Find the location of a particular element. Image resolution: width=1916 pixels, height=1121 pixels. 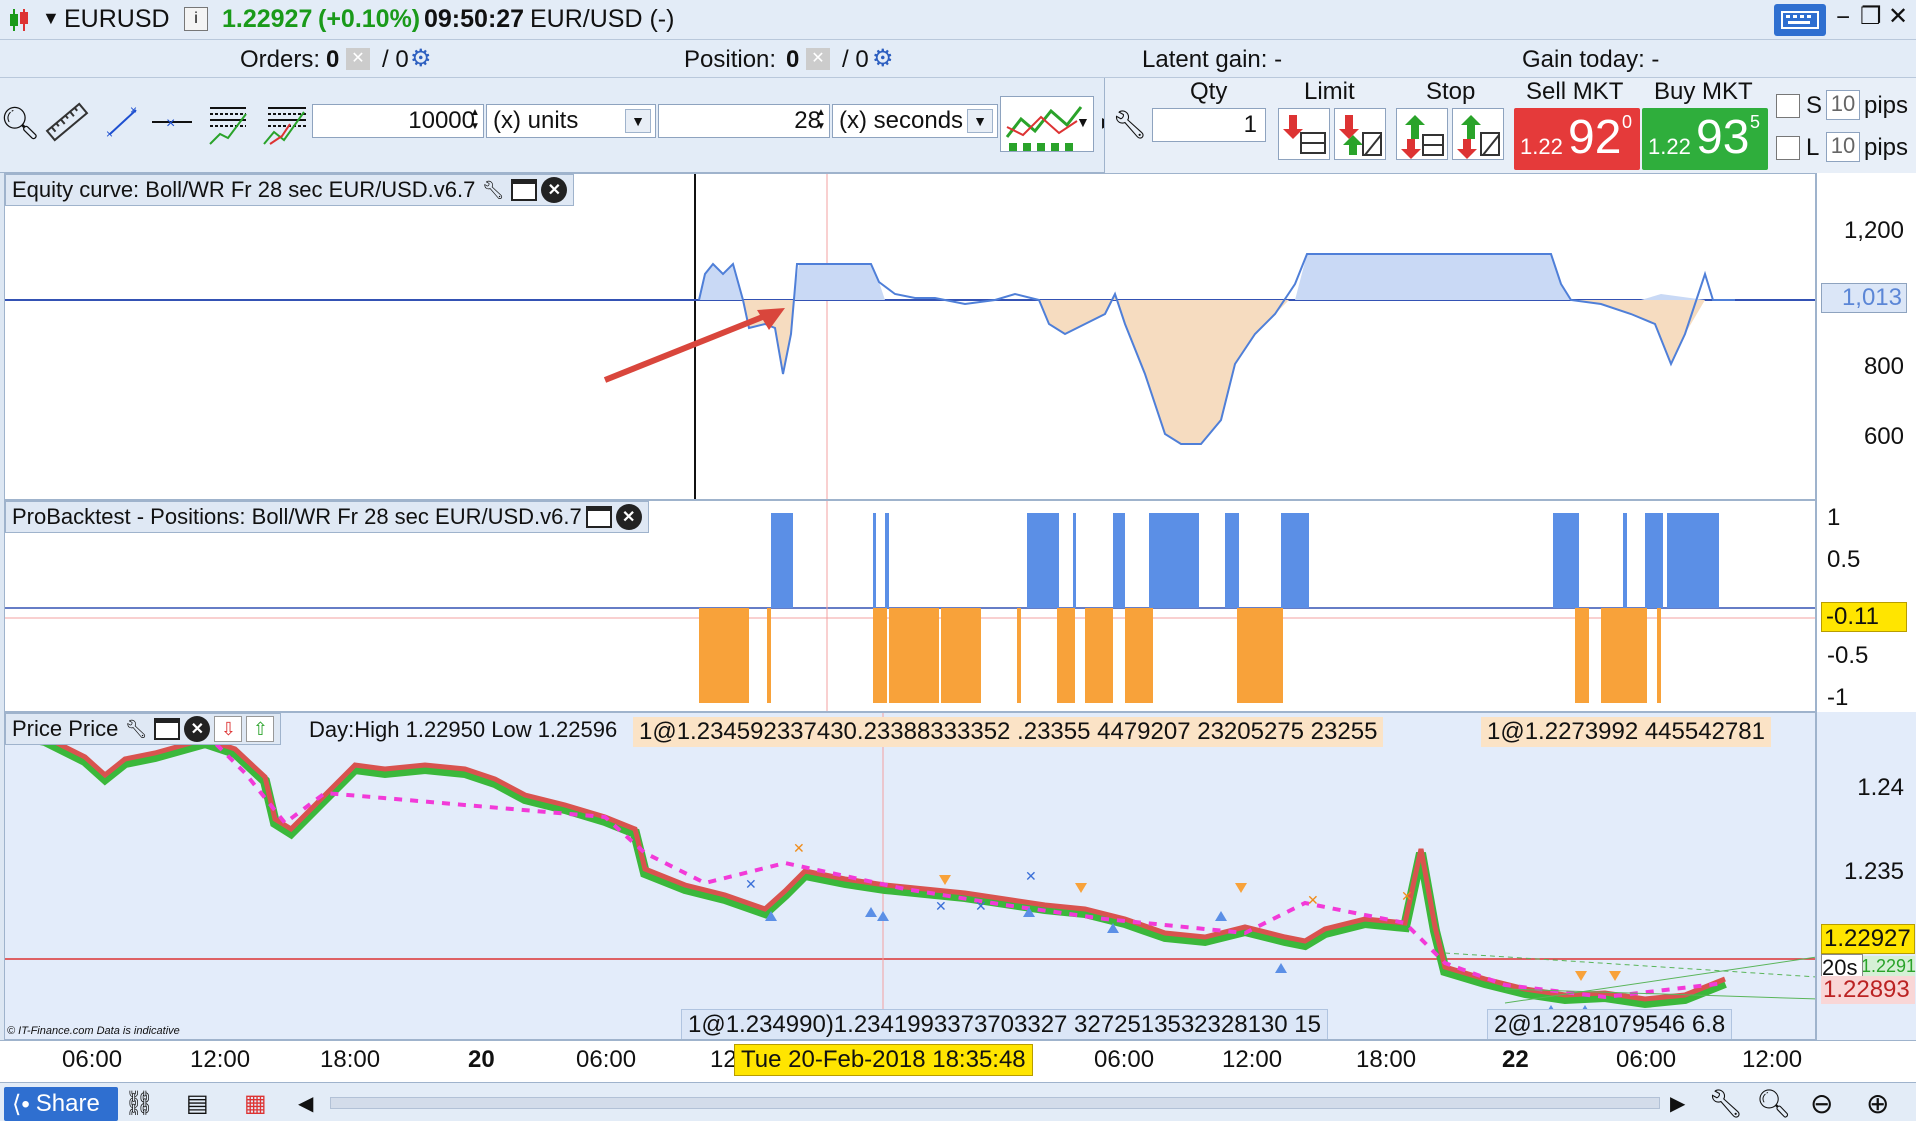

cancel-orders-icon: ✕ is located at coordinates (358, 59).